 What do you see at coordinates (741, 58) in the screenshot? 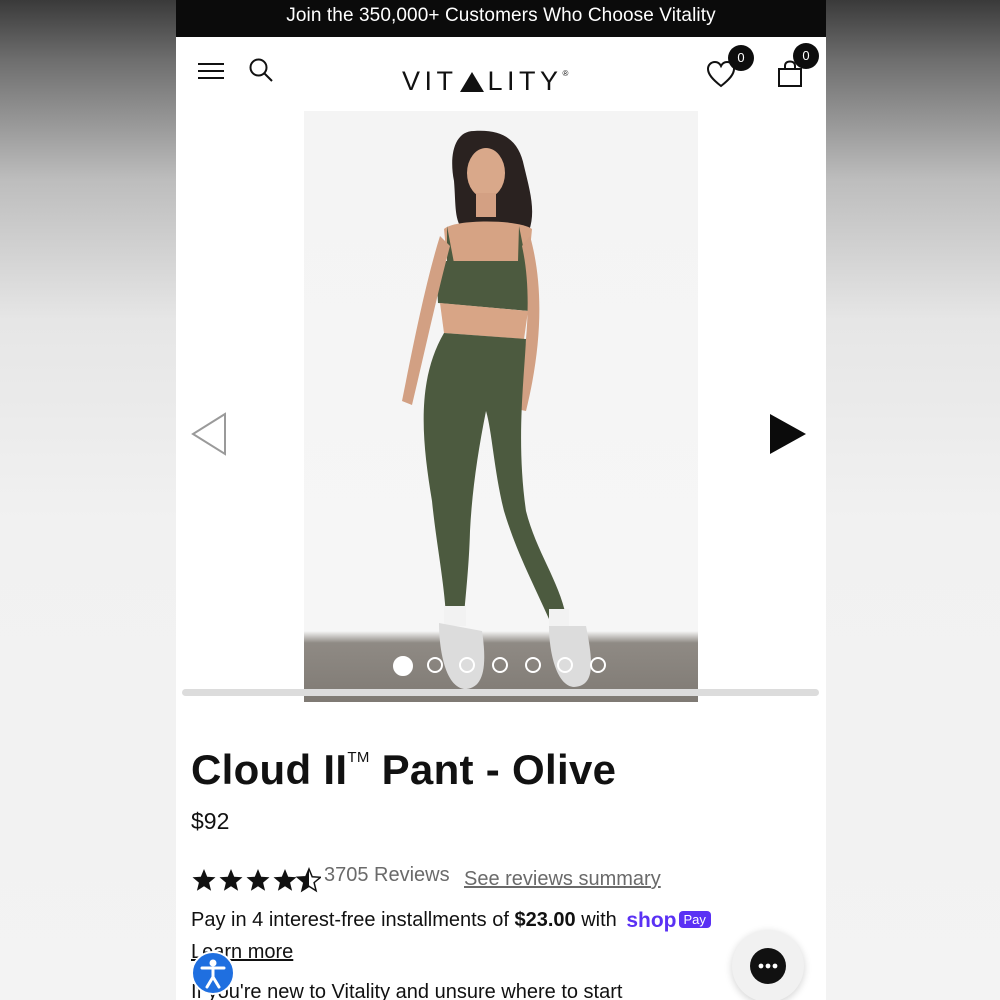
I see `wishlist-count-badge: 0` at bounding box center [741, 58].